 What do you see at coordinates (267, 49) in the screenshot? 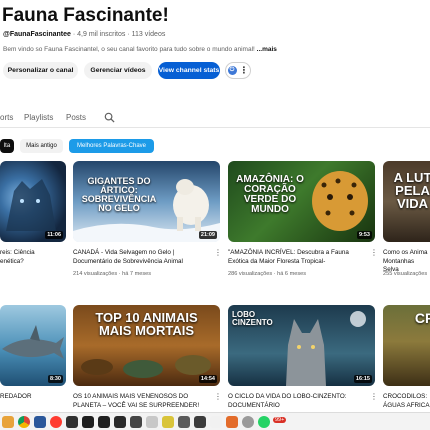
I see `more-link: ...mais` at bounding box center [267, 49].